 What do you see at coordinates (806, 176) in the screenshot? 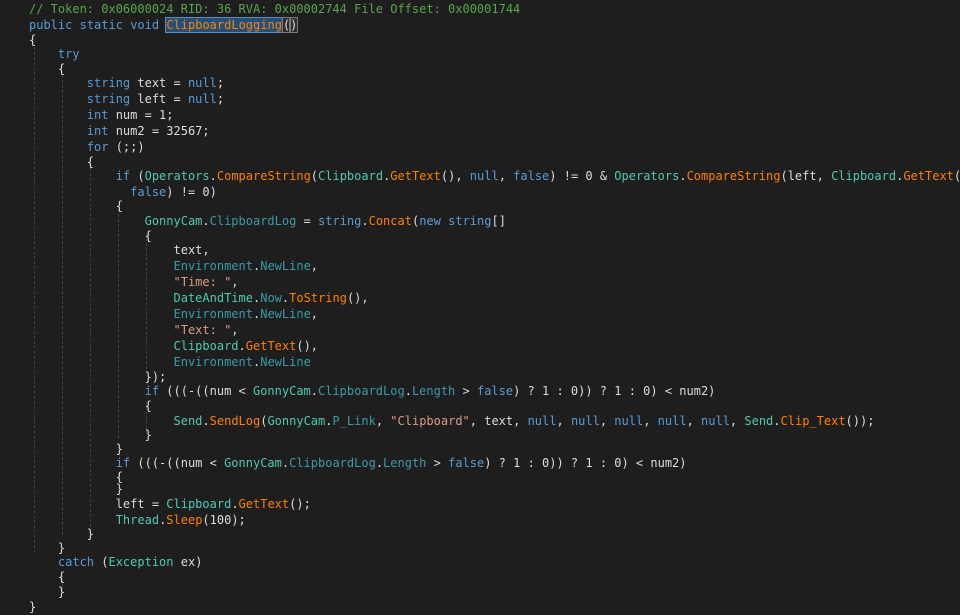
I see `code-token-plain: (left,` at bounding box center [806, 176].